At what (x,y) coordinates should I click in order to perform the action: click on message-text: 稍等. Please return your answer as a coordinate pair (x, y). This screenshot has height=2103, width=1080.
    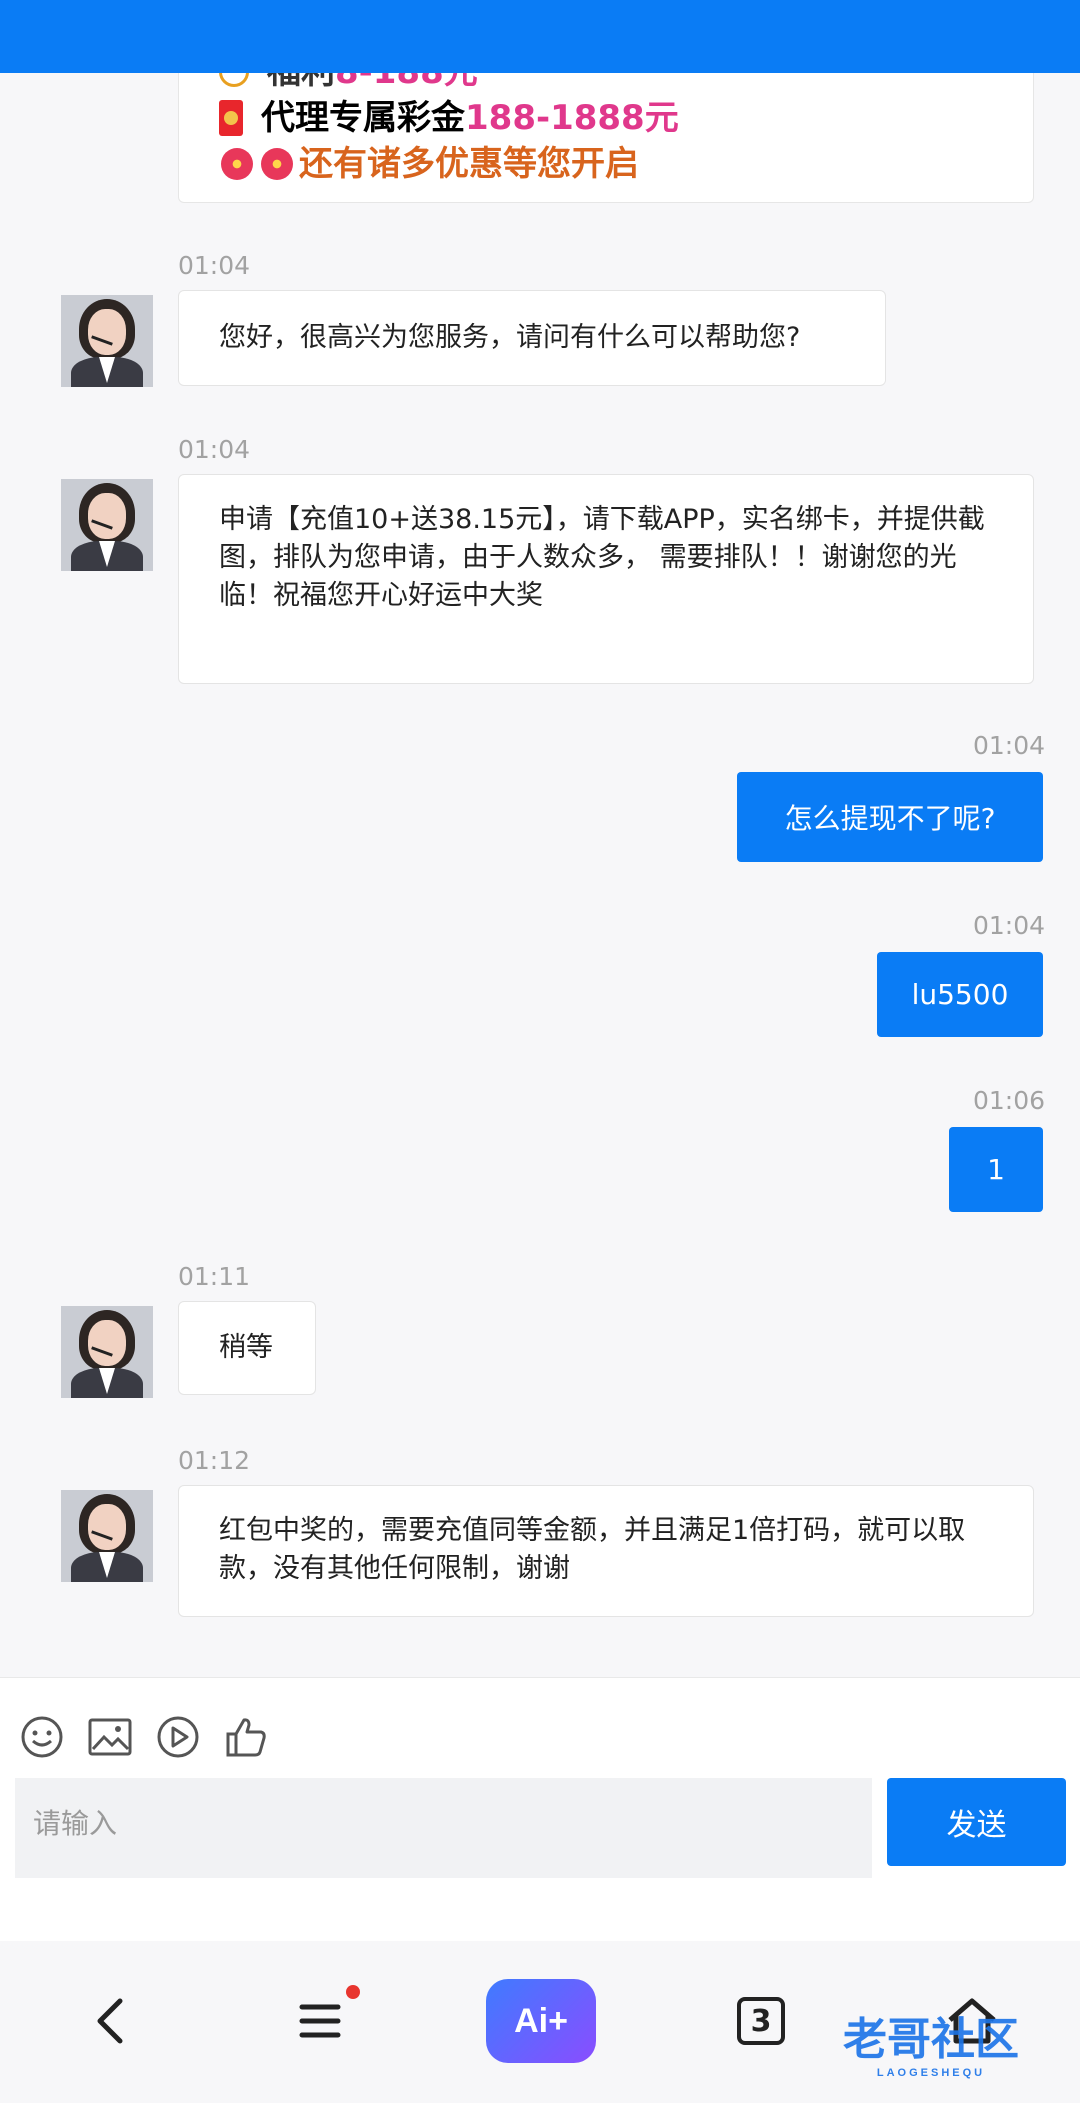
    Looking at the image, I should click on (246, 1347).